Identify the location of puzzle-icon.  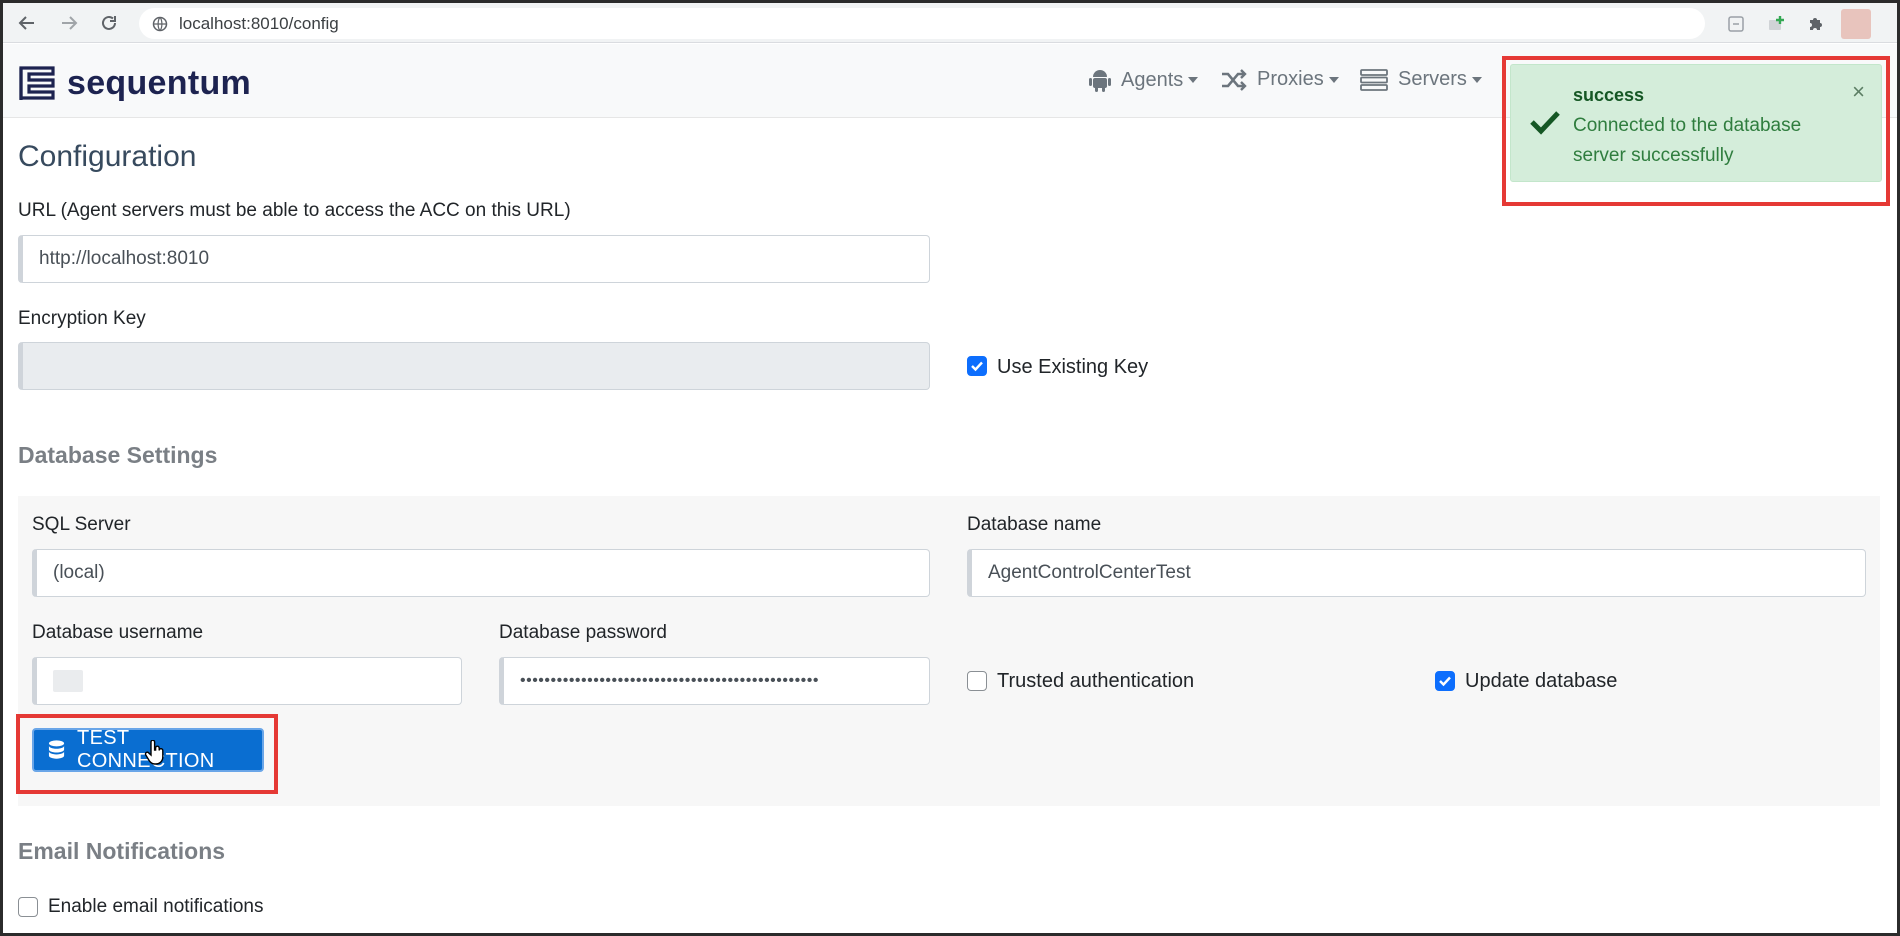
(1816, 24).